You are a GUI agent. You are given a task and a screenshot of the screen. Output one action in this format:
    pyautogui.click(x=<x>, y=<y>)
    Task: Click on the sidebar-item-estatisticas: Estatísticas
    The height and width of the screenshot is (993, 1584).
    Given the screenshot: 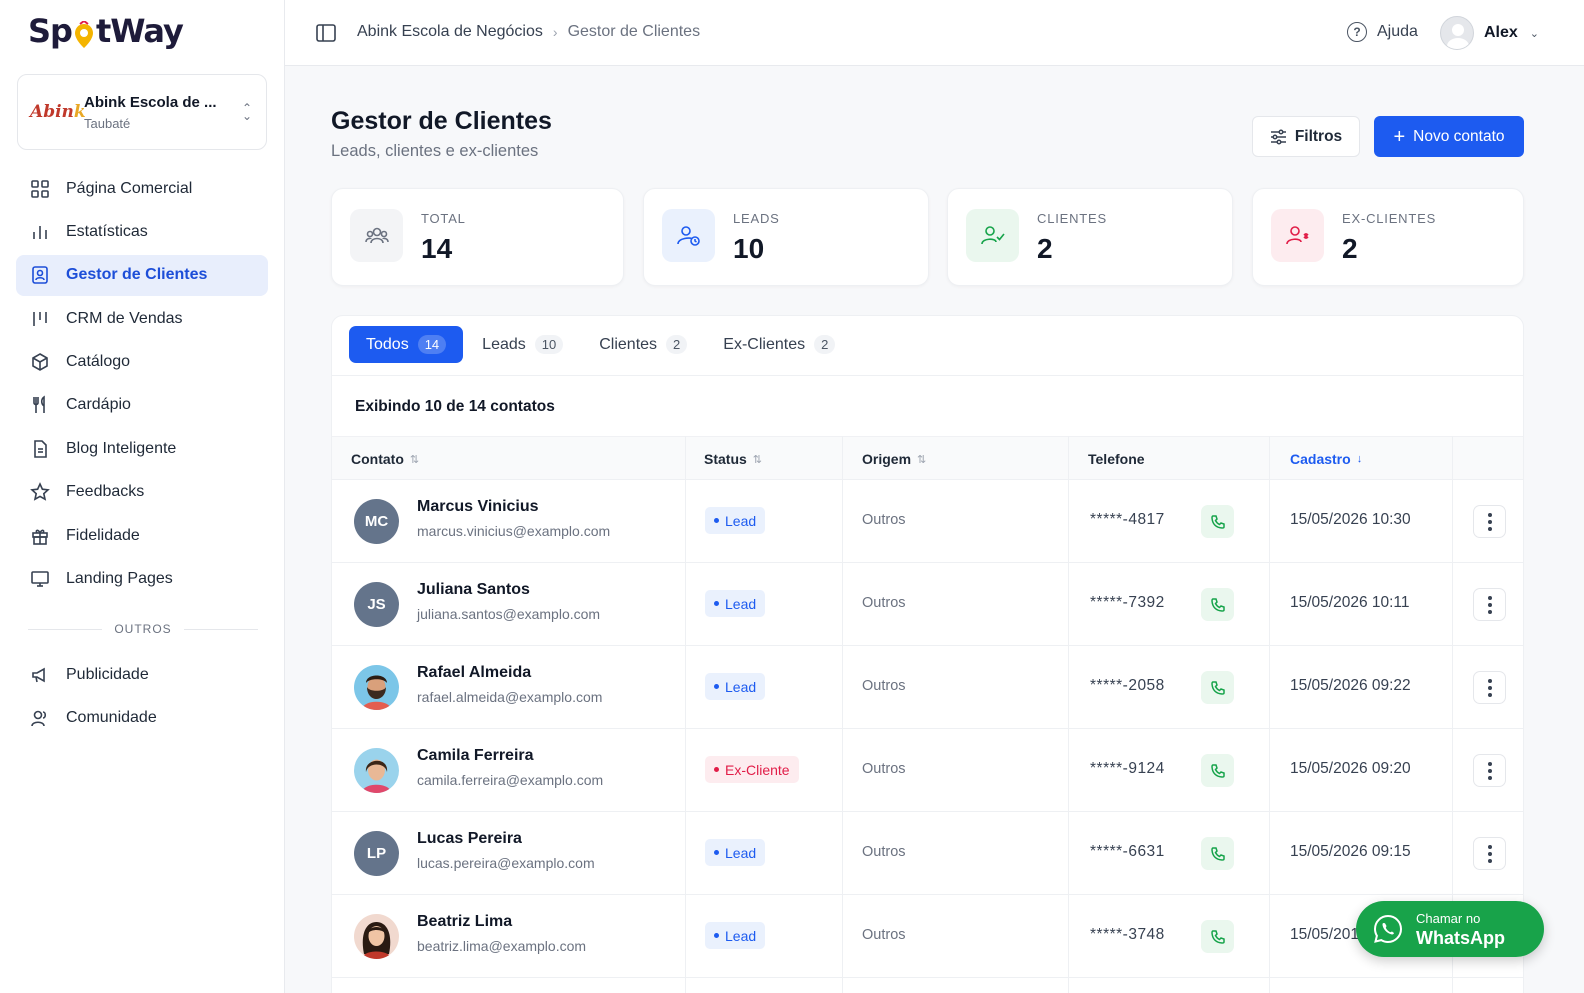 What is the action you would take?
    pyautogui.click(x=142, y=231)
    